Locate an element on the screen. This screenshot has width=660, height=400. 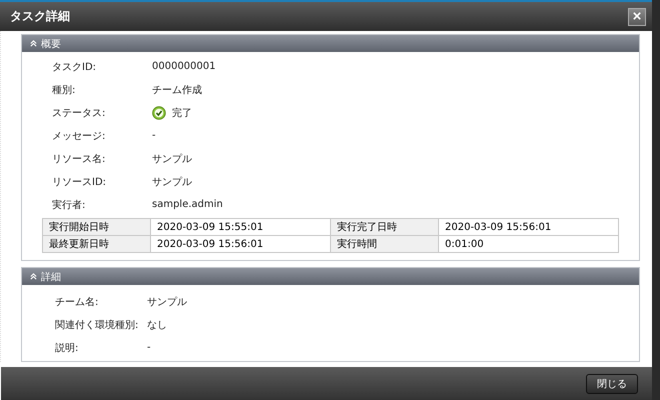
field-value: なし is located at coordinates (157, 325).